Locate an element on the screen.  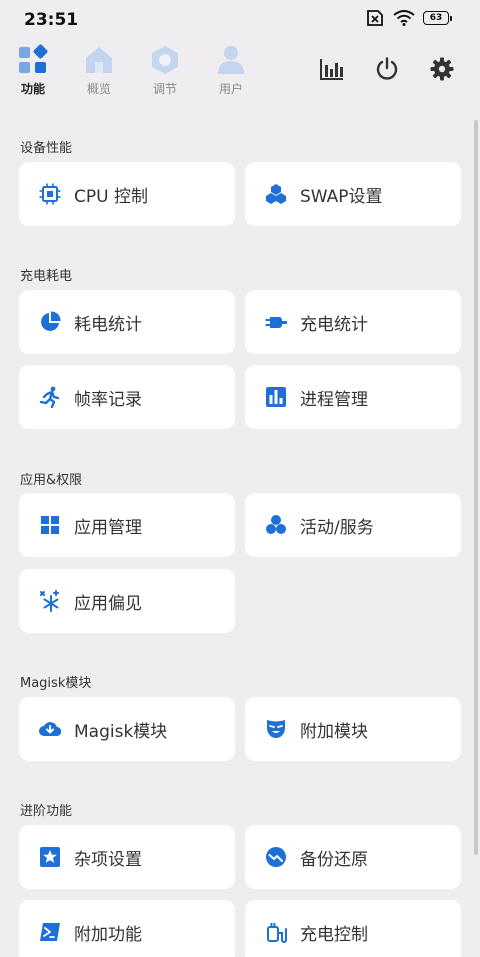
status-time: 23:51 is located at coordinates (51, 20).